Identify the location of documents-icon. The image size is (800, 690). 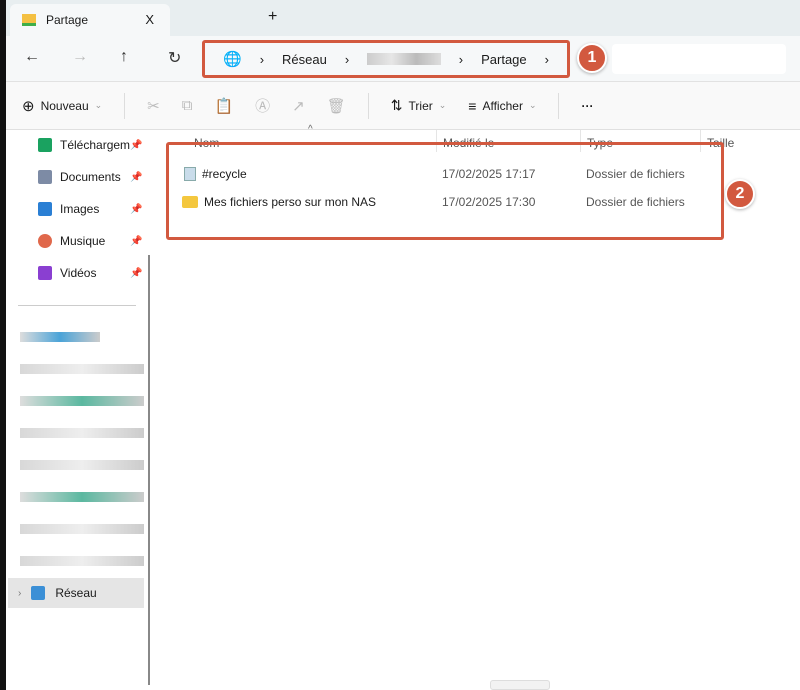
(45, 177).